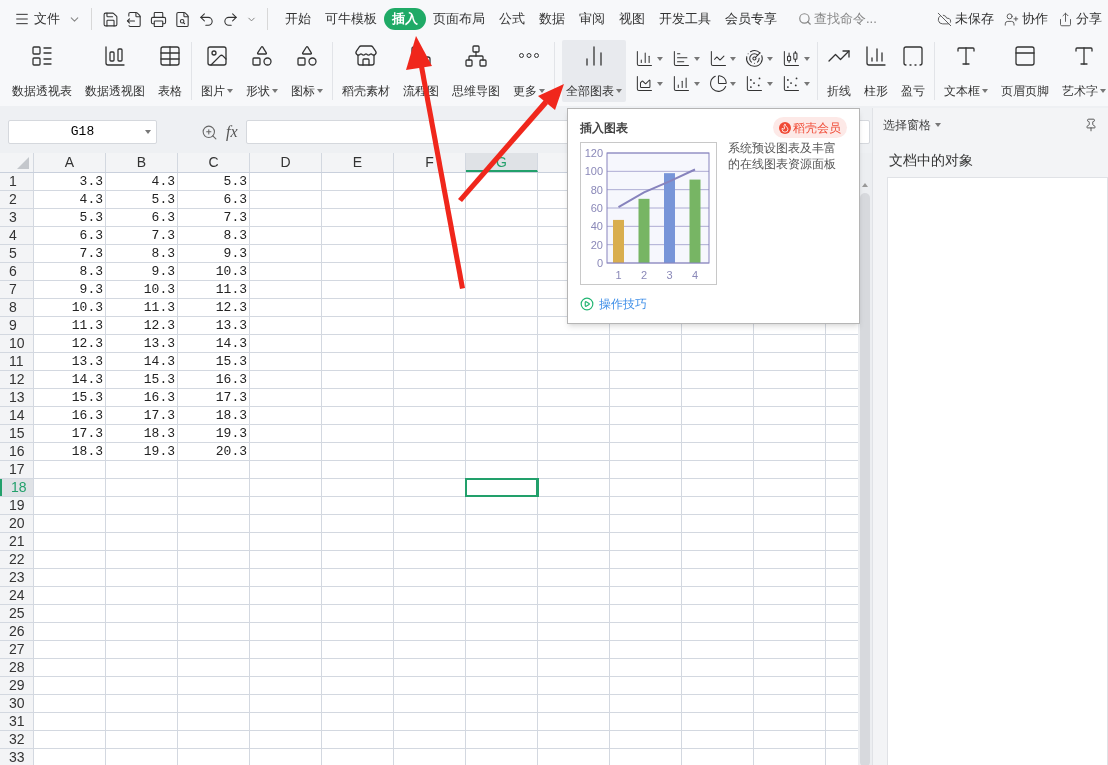 The height and width of the screenshot is (765, 1108). What do you see at coordinates (613, 304) in the screenshot?
I see `tips-link: 操作技巧` at bounding box center [613, 304].